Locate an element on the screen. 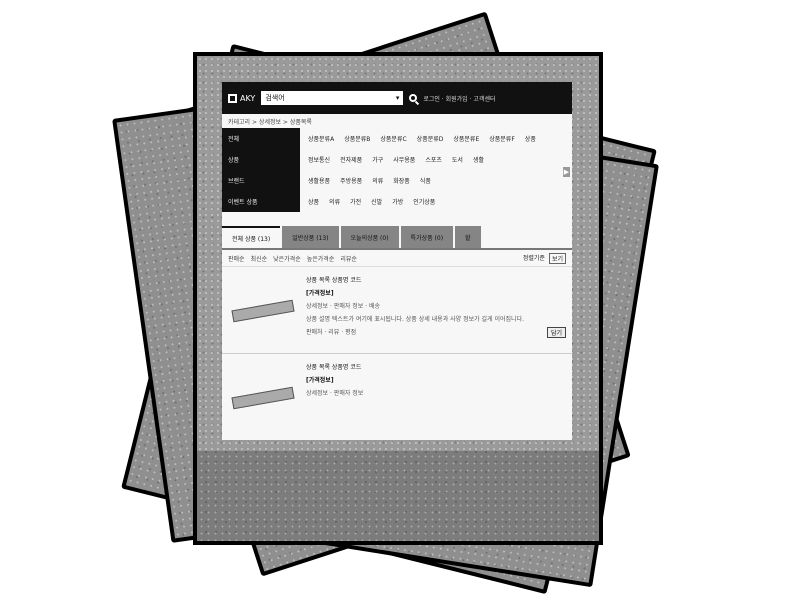 The width and height of the screenshot is (800, 600). sort-filter-bar: 판매순 최신순 낮은가격순 높은가격순 리뷰순 정렬기준 보기 is located at coordinates (397, 258).